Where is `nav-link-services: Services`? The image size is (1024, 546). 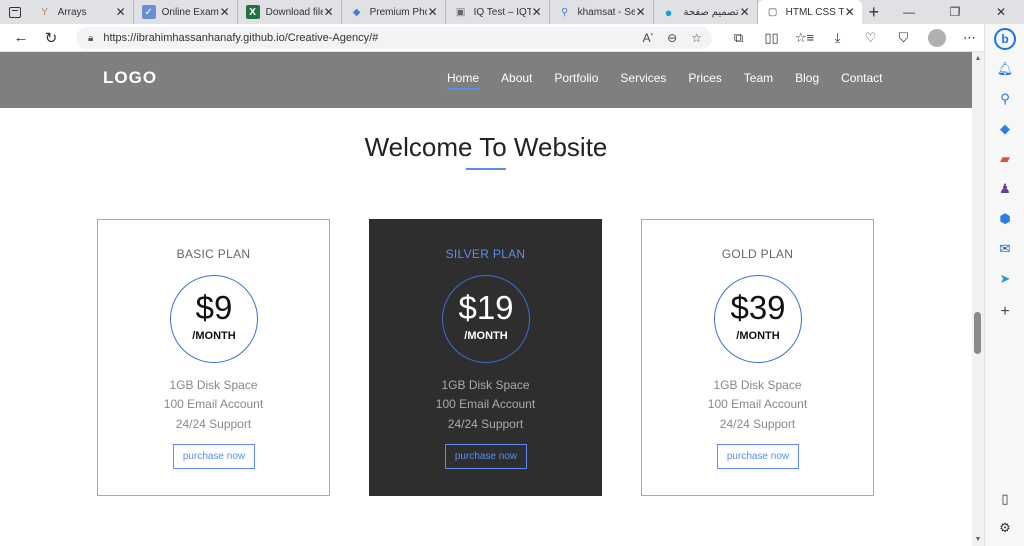
nav-link-services: Services is located at coordinates (643, 78).